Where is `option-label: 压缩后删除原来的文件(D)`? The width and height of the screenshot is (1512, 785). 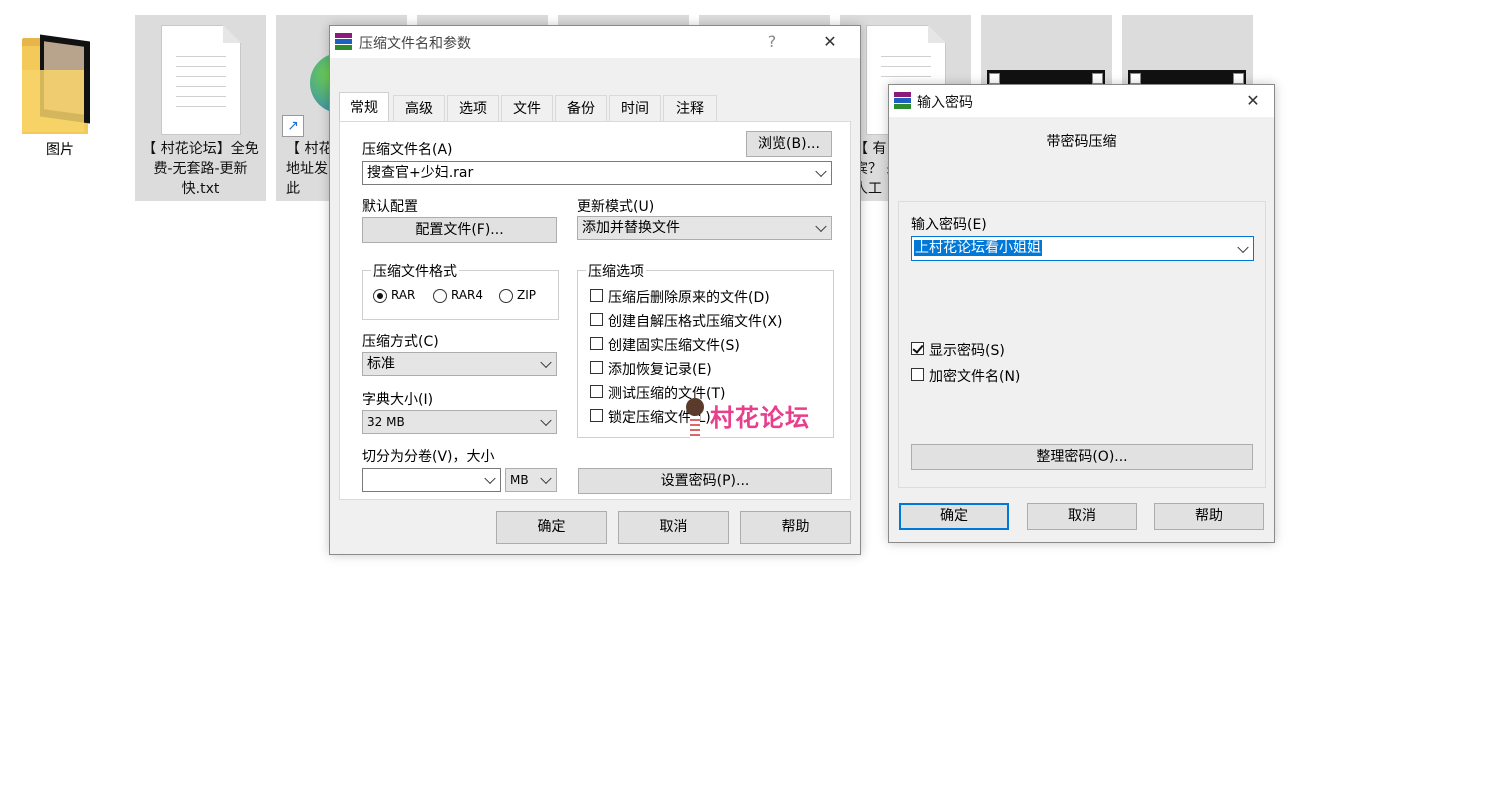 option-label: 压缩后删除原来的文件(D) is located at coordinates (689, 298).